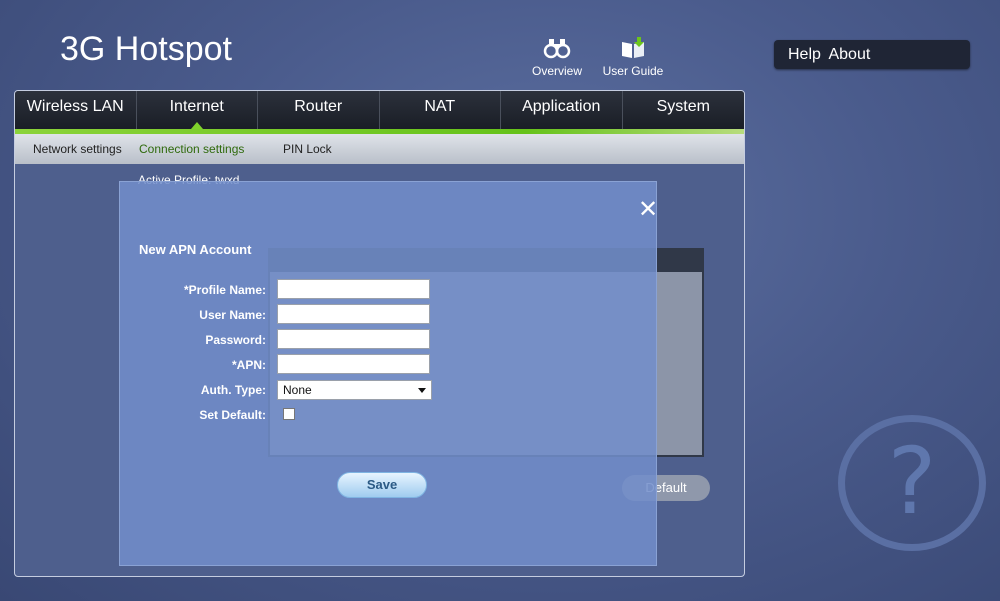  I want to click on chevron-down-icon, so click(422, 390).